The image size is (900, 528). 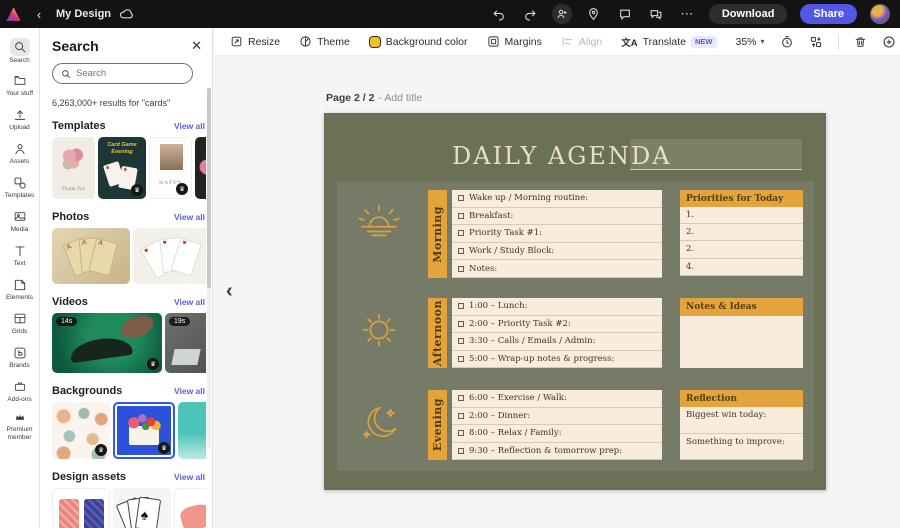 What do you see at coordinates (83, 14) in the screenshot?
I see `document-title: My Design` at bounding box center [83, 14].